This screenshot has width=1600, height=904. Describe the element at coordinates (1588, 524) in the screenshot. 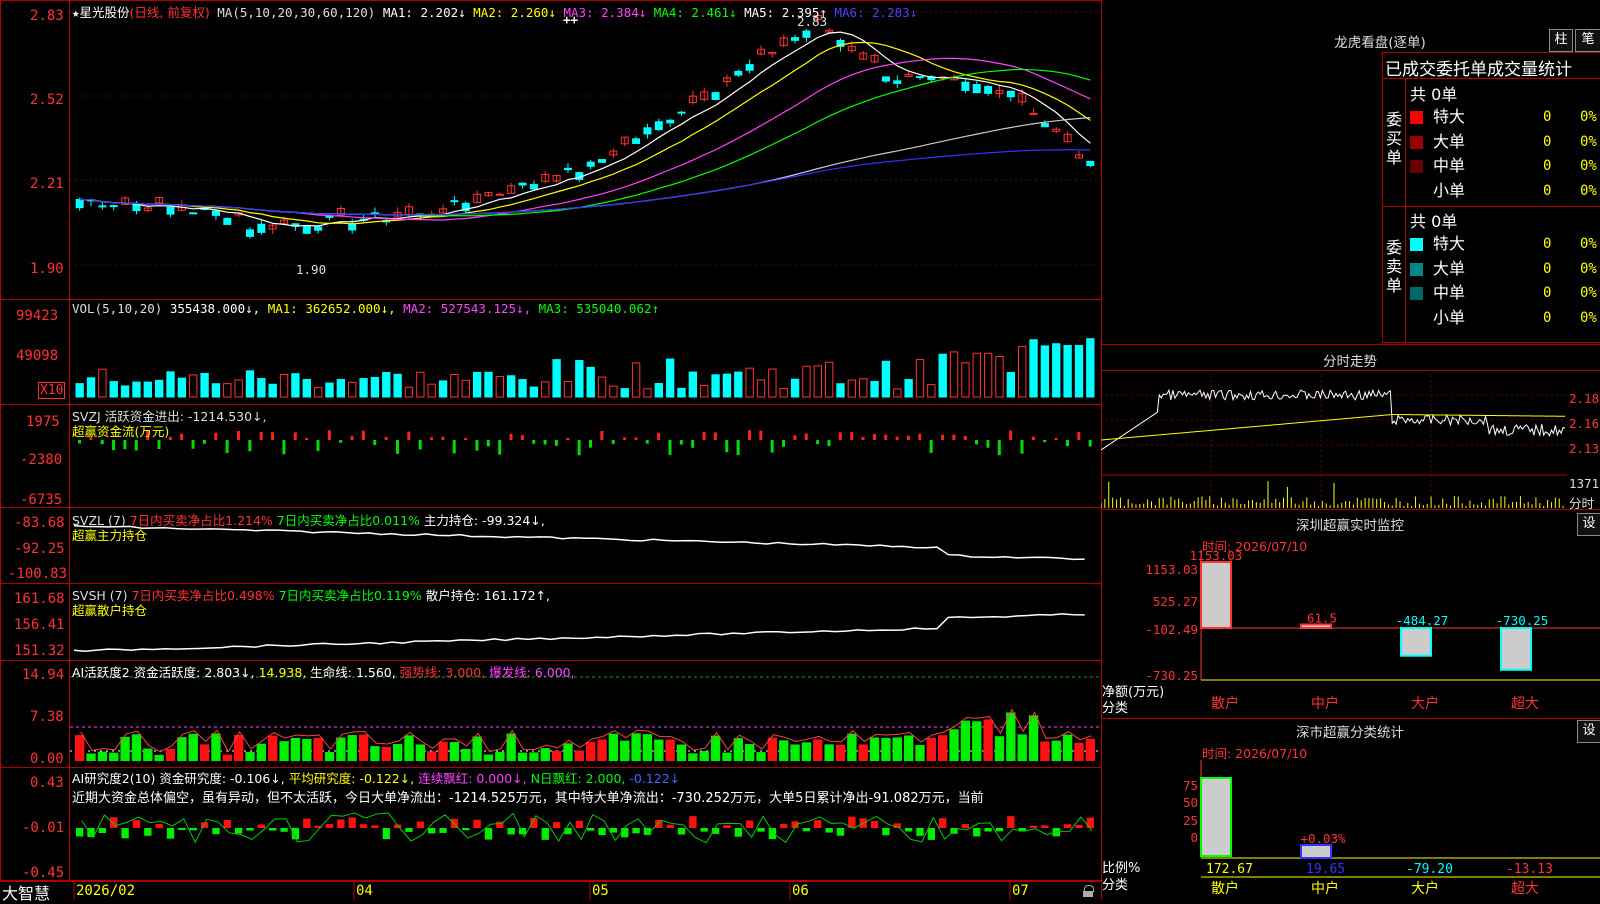

I see `sz-settings-button: 设` at that location.